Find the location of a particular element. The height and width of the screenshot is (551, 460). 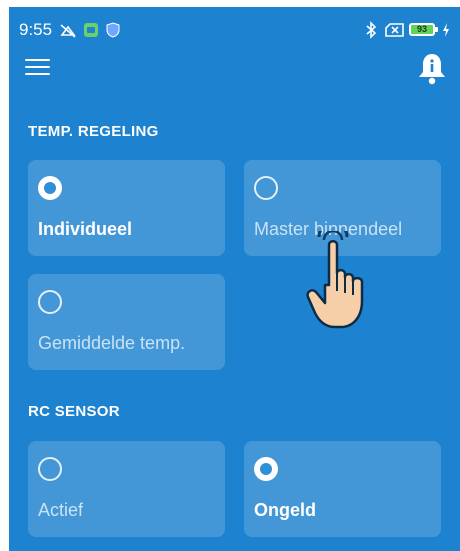

option-label: Actief is located at coordinates (61, 510).